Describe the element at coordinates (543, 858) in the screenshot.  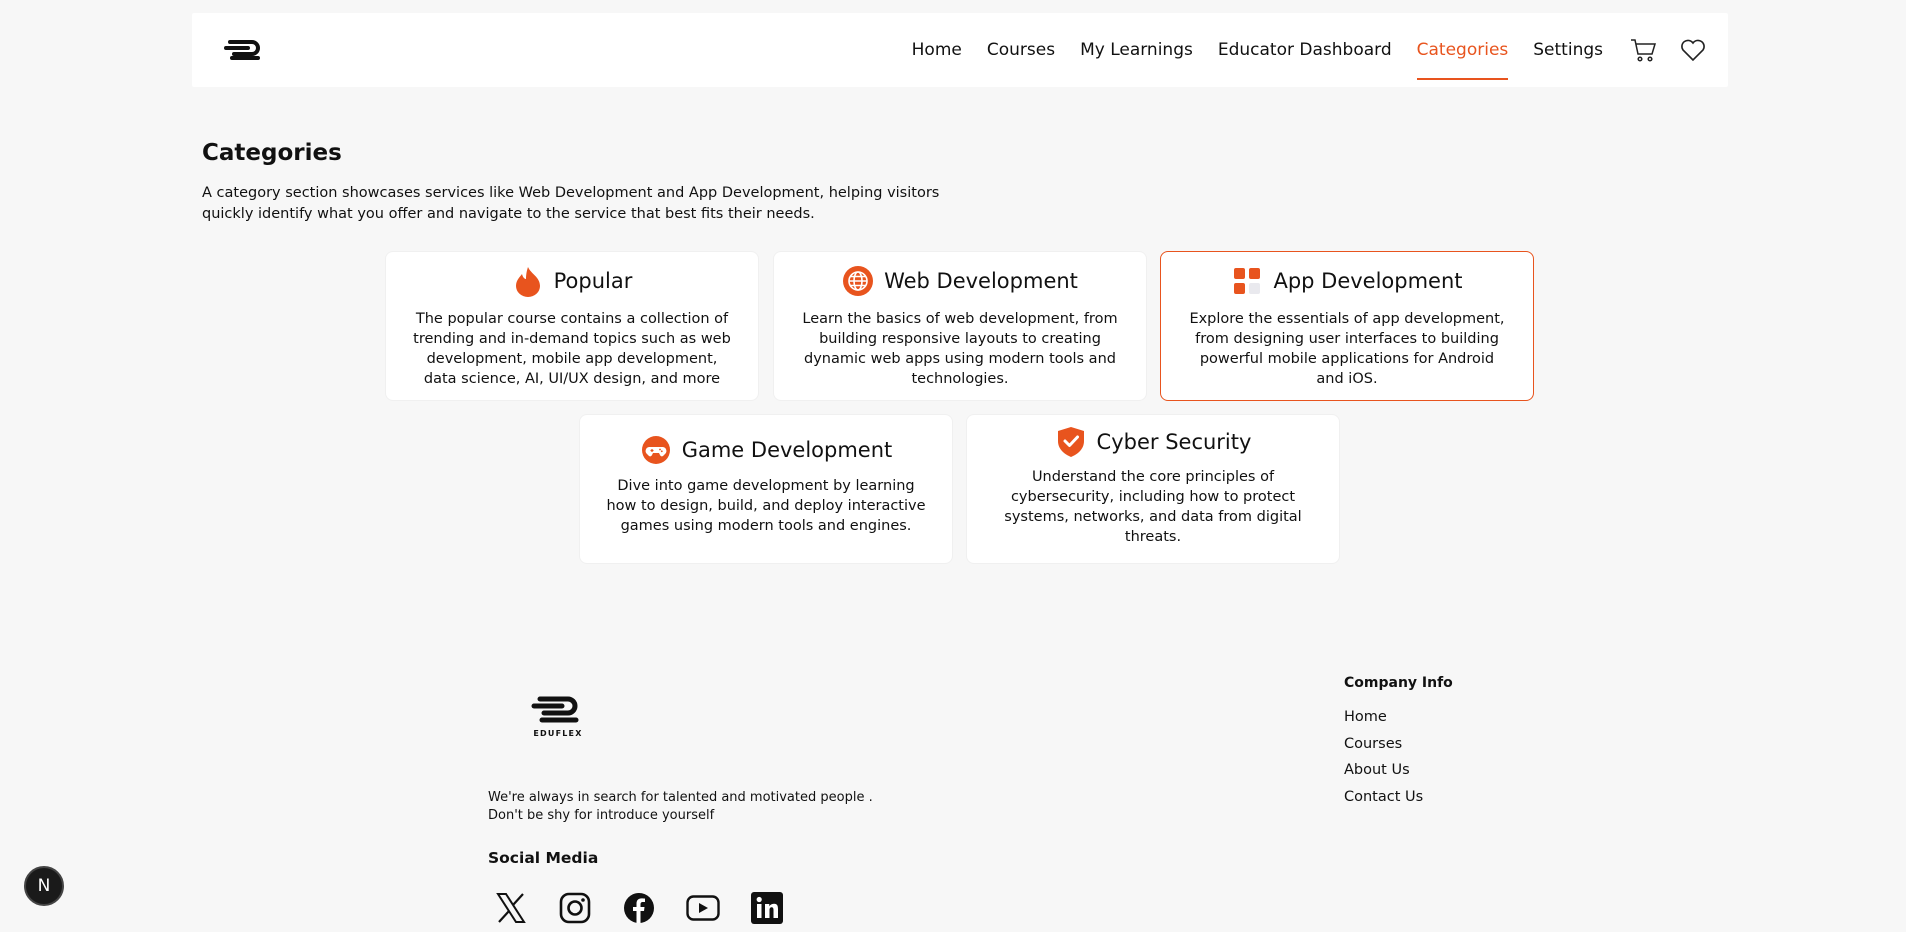
I see `social-media-heading: Social Media` at that location.